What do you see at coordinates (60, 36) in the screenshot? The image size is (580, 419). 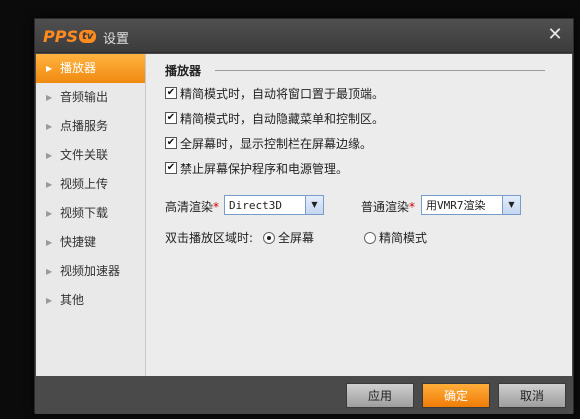 I see `logo-text: PPS` at bounding box center [60, 36].